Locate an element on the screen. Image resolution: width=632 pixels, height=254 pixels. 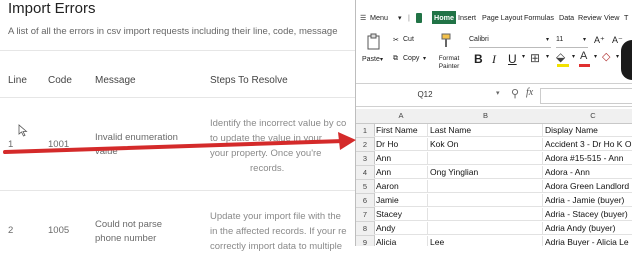
page-title: Import Errors is located at coordinates (52, 8).